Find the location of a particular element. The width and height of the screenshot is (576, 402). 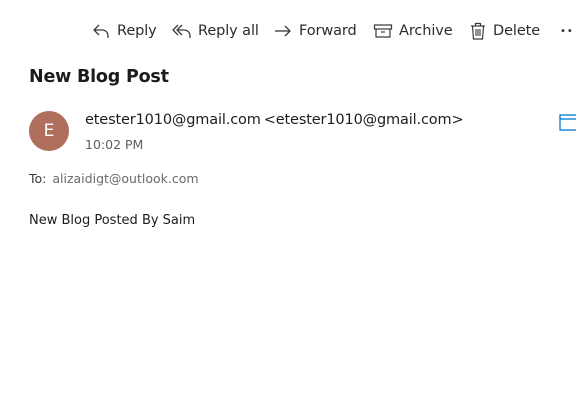

sender-avatar: E is located at coordinates (49, 131).